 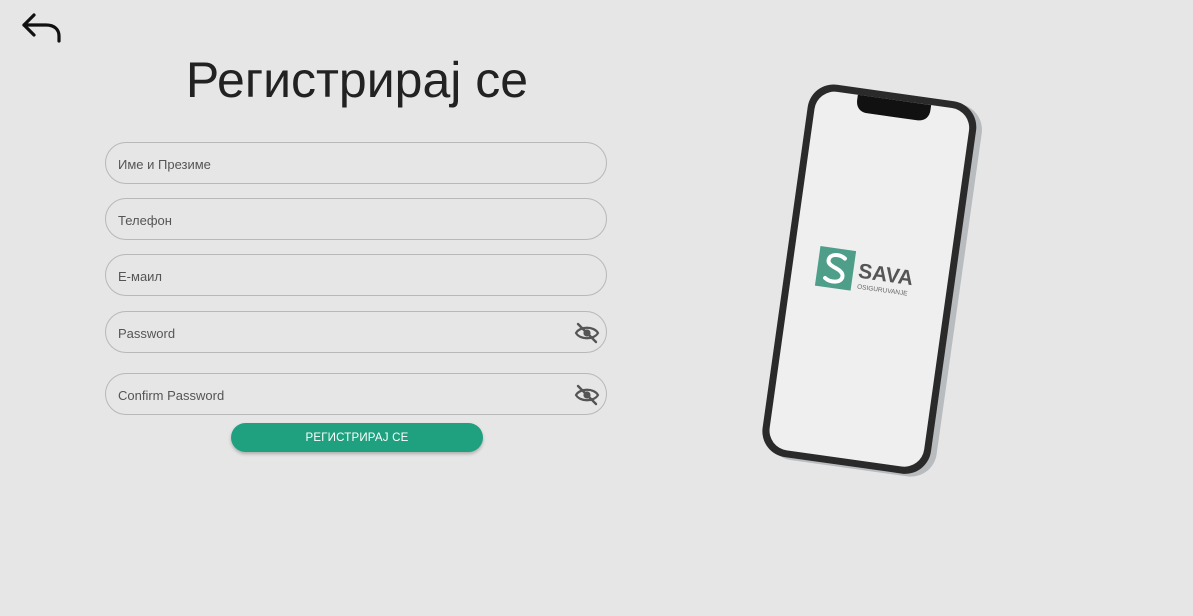 I want to click on password-input, so click(x=338, y=333).